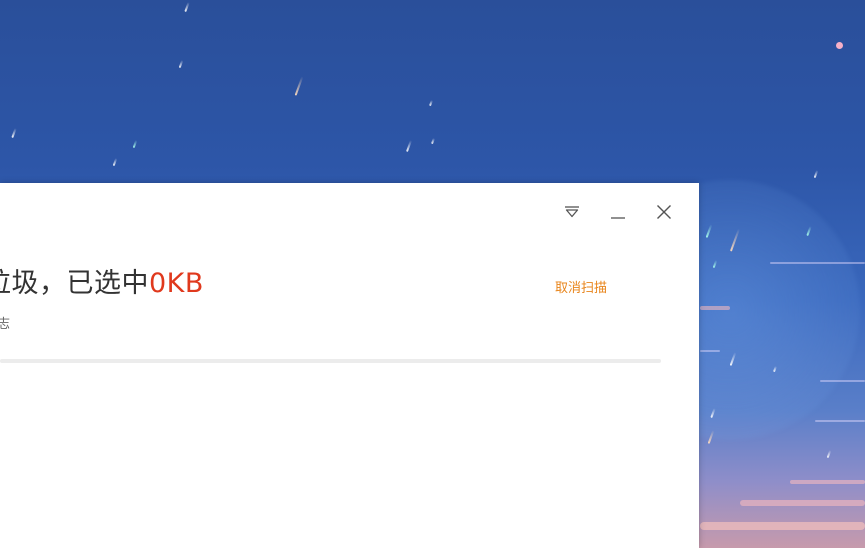 This screenshot has height=548, width=865. I want to click on dropdown-triangle-icon, so click(572, 212).